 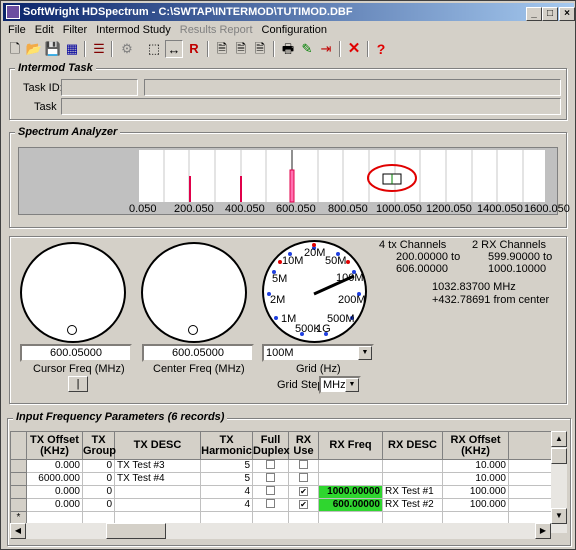 What do you see at coordinates (550, 14) in the screenshot?
I see `maximize-icon: □` at bounding box center [550, 14].